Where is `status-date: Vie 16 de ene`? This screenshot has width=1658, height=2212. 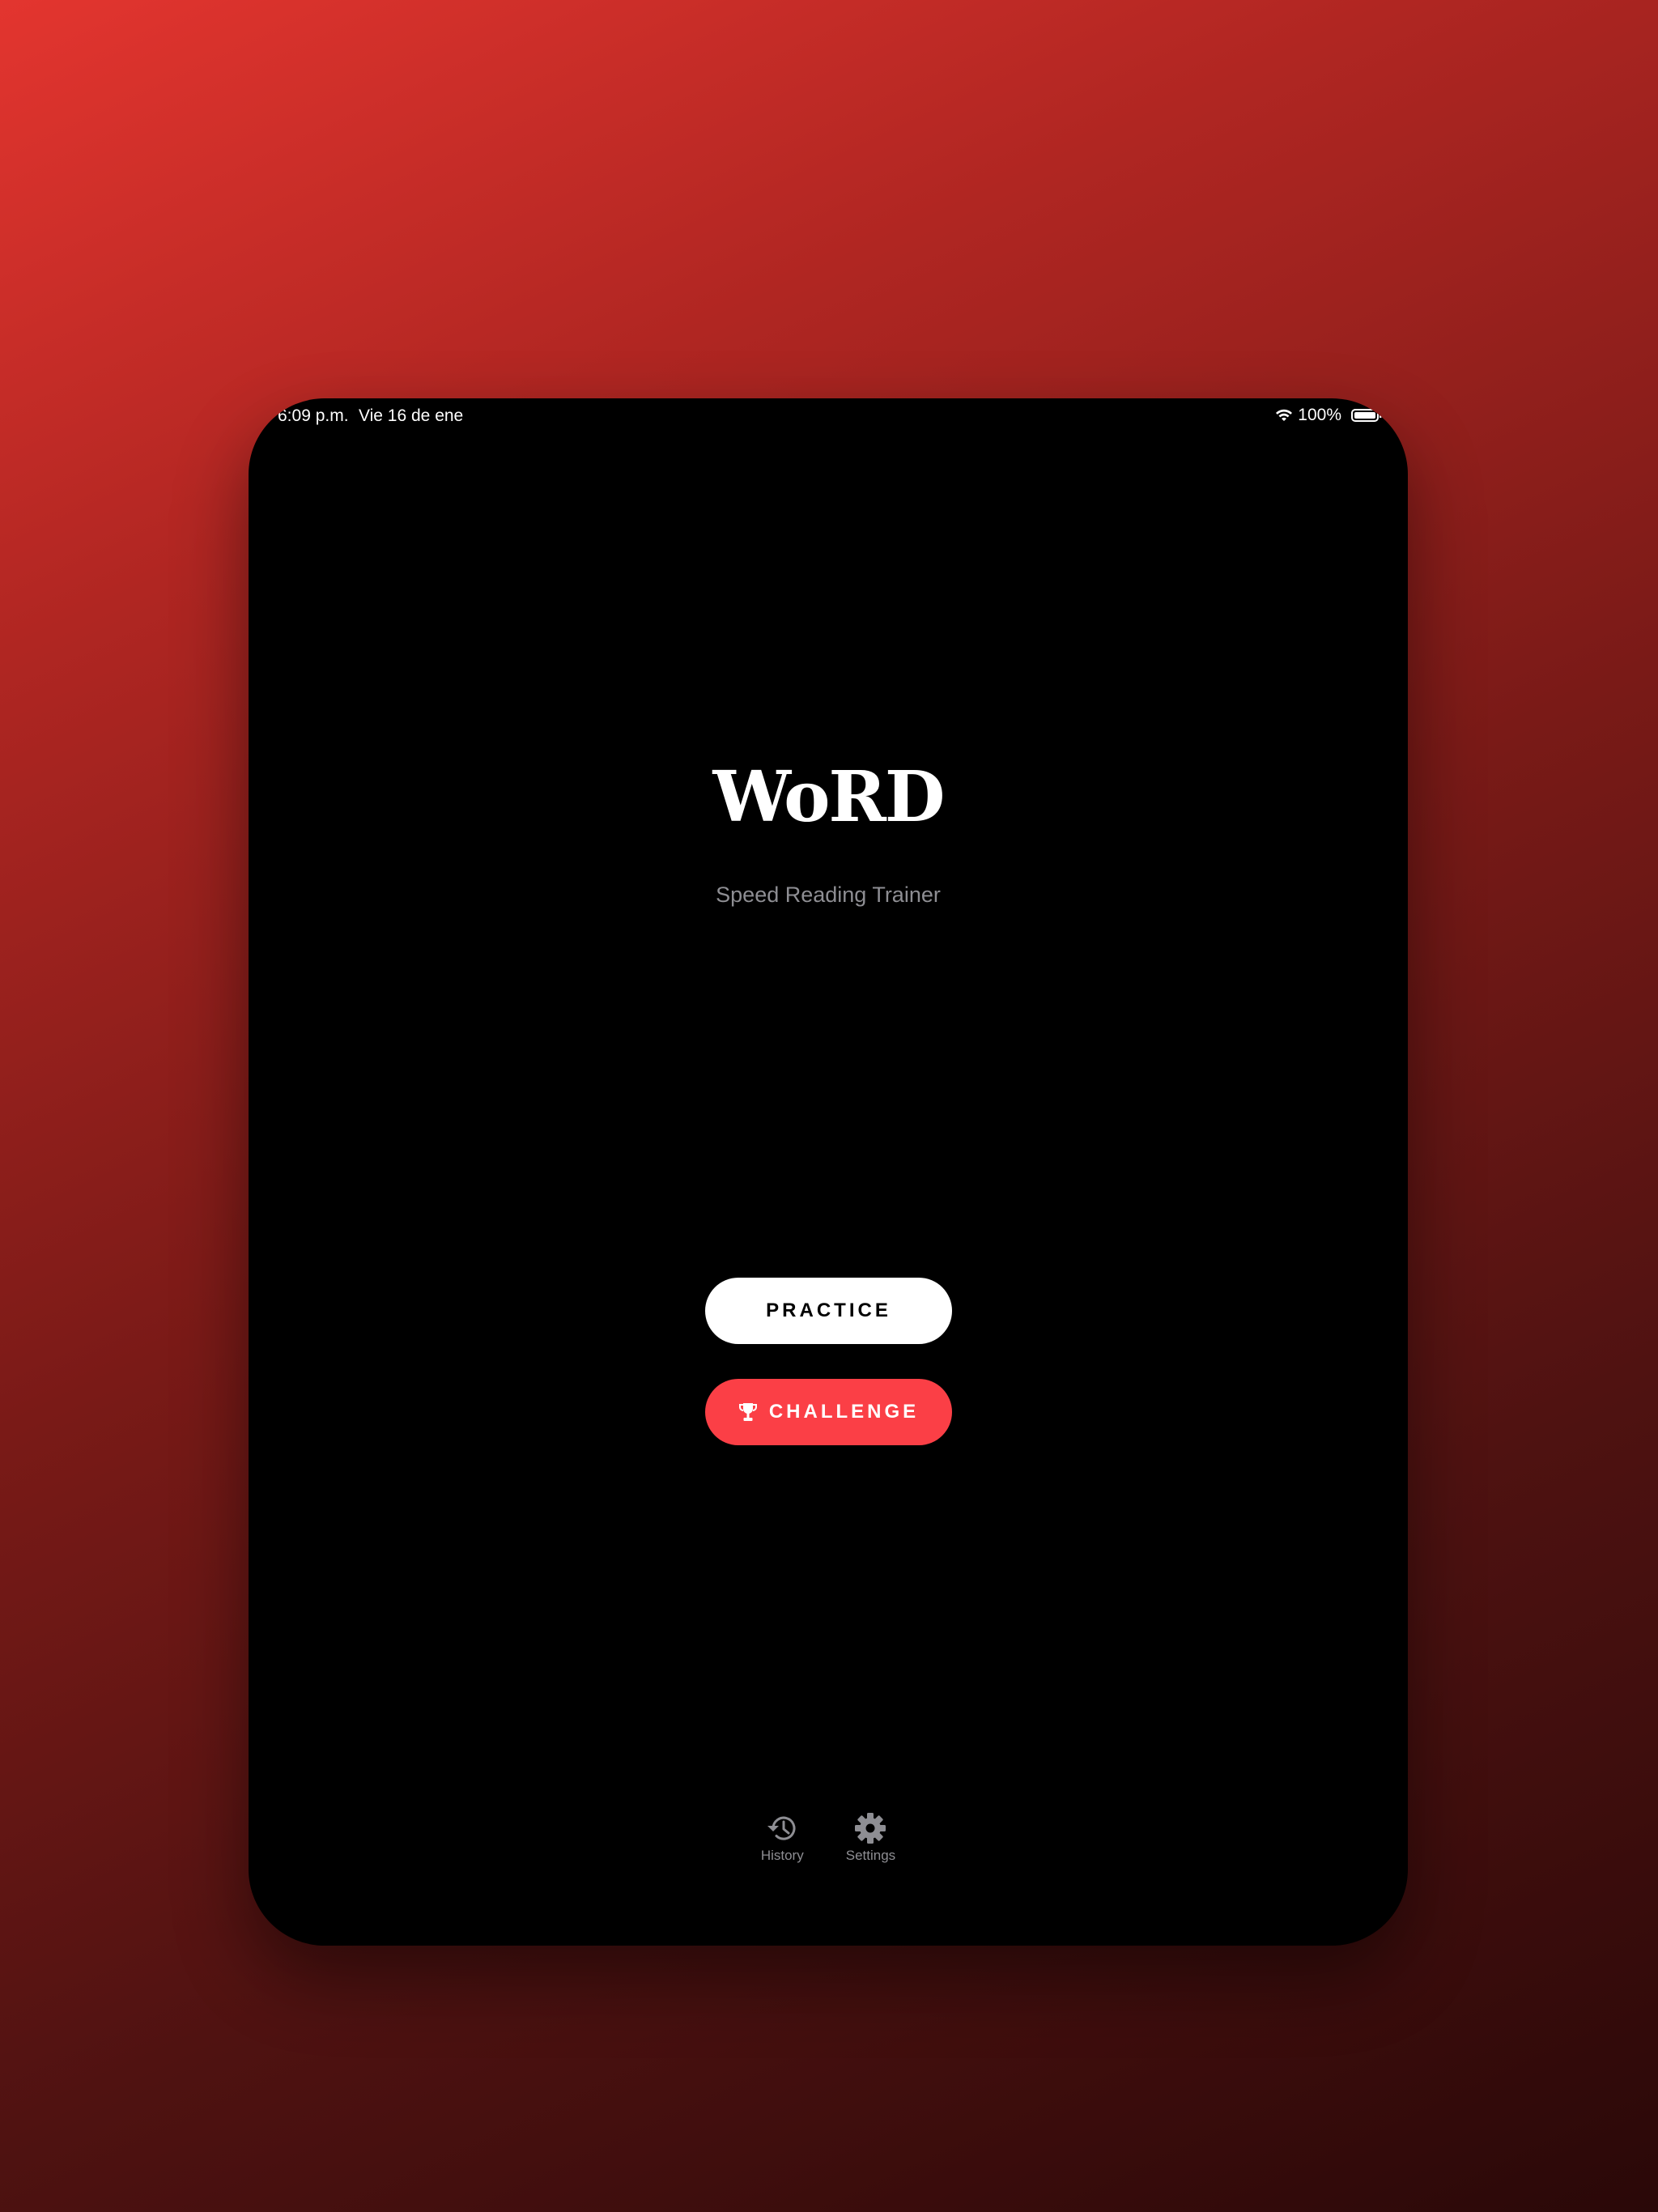 status-date: Vie 16 de ene is located at coordinates (411, 416).